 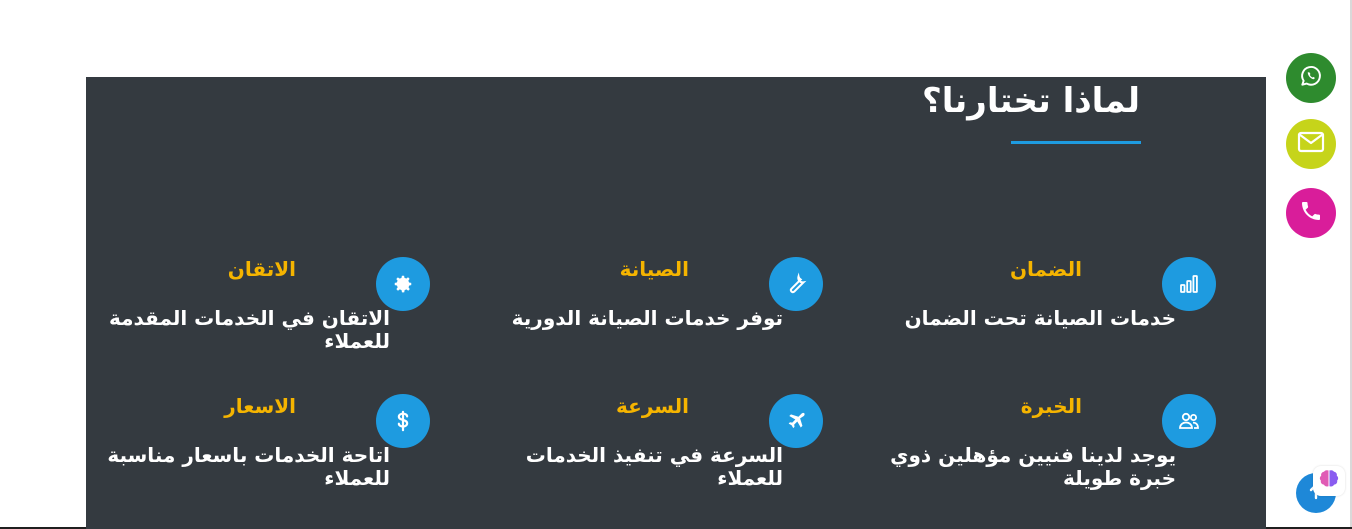 I want to click on users-icon, so click(x=1189, y=421).